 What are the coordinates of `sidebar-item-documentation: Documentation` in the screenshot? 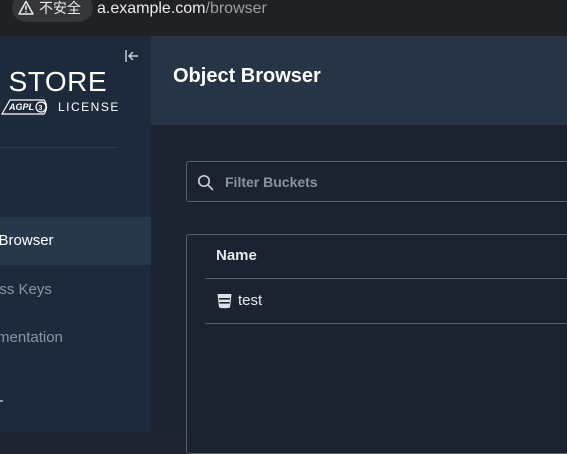 It's located at (75, 338).